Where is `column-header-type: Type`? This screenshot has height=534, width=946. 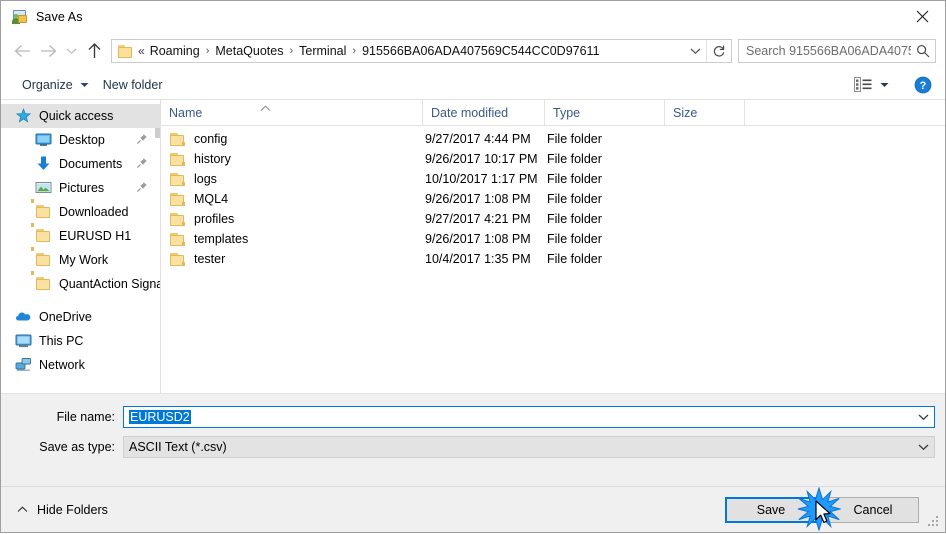 column-header-type: Type is located at coordinates (605, 112).